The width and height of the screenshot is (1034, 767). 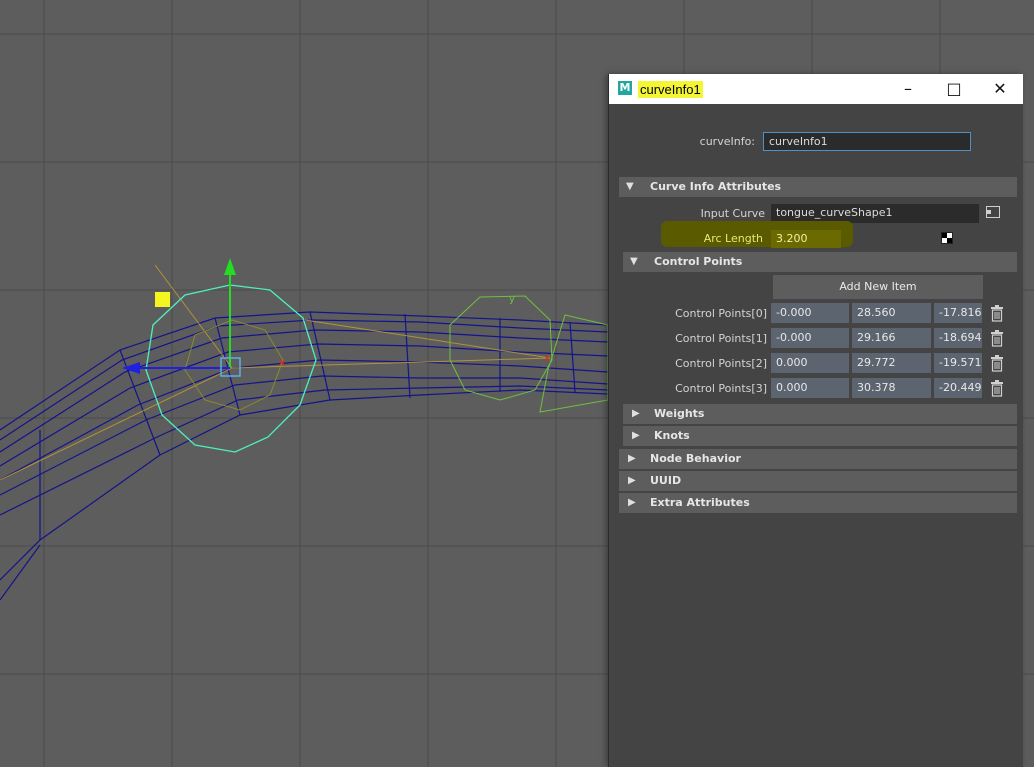 I want to click on axis-marker-x: ✕, so click(x=282, y=363).